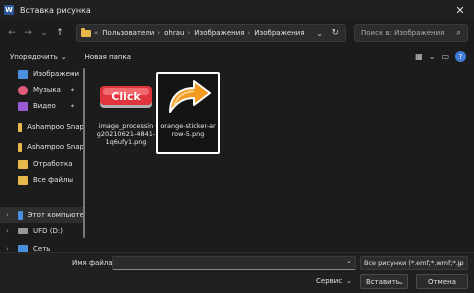 Image resolution: width=474 pixels, height=293 pixels. What do you see at coordinates (126, 142) in the screenshot?
I see `file-name-line: 1q6ufy1.png` at bounding box center [126, 142].